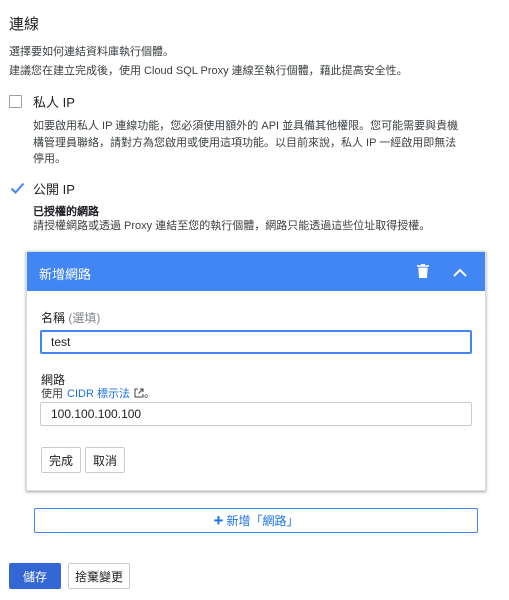  I want to click on network-hint-prefix: 使用, so click(52, 394).